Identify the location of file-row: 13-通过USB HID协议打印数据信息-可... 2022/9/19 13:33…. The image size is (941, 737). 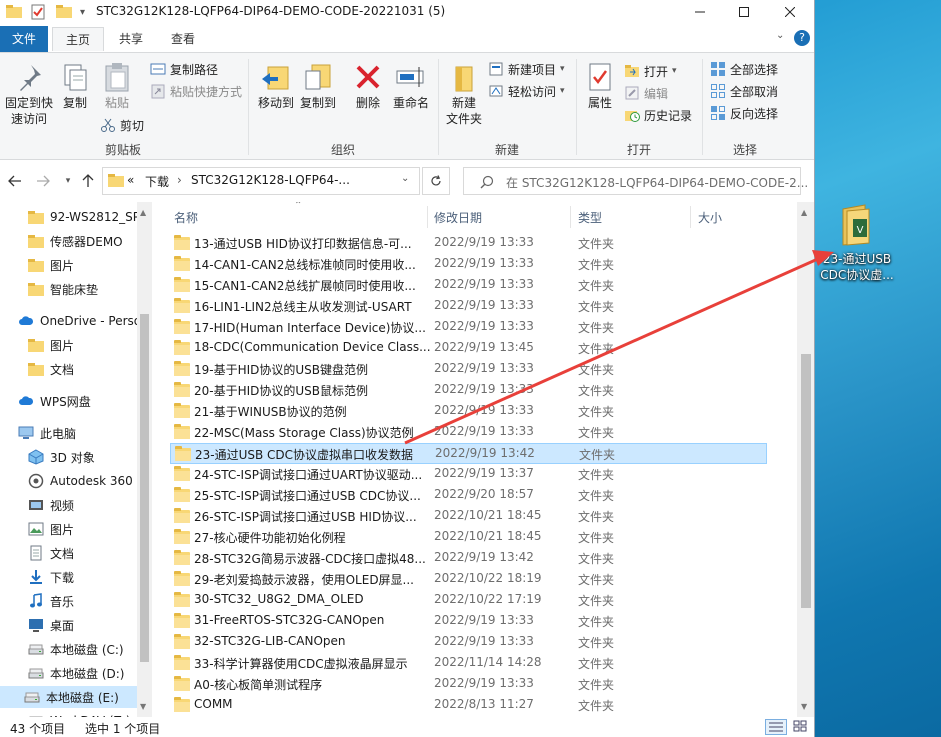
(468, 243).